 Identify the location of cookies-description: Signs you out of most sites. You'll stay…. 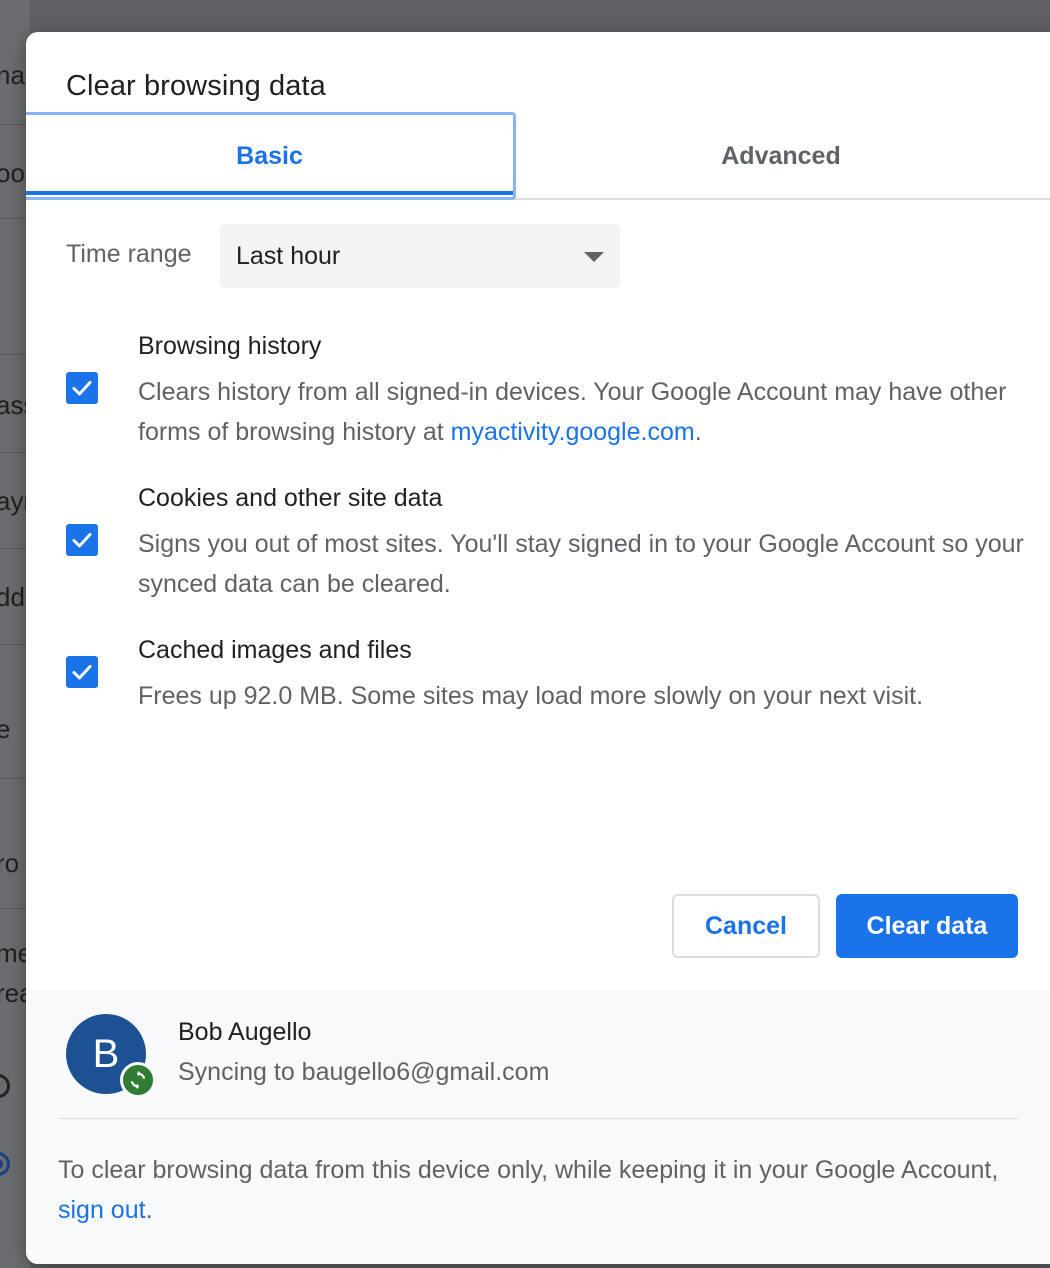
(581, 564).